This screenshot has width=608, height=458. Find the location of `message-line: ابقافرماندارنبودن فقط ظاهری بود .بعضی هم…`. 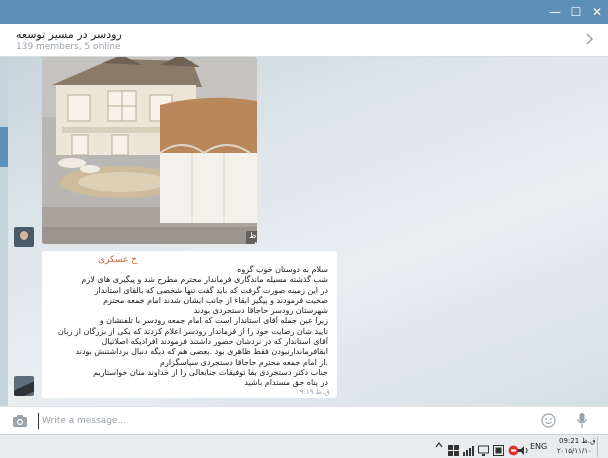

message-line: ابقافرماندارنبودن فقط ظاهری بود .بعضی هم… is located at coordinates (201, 352).